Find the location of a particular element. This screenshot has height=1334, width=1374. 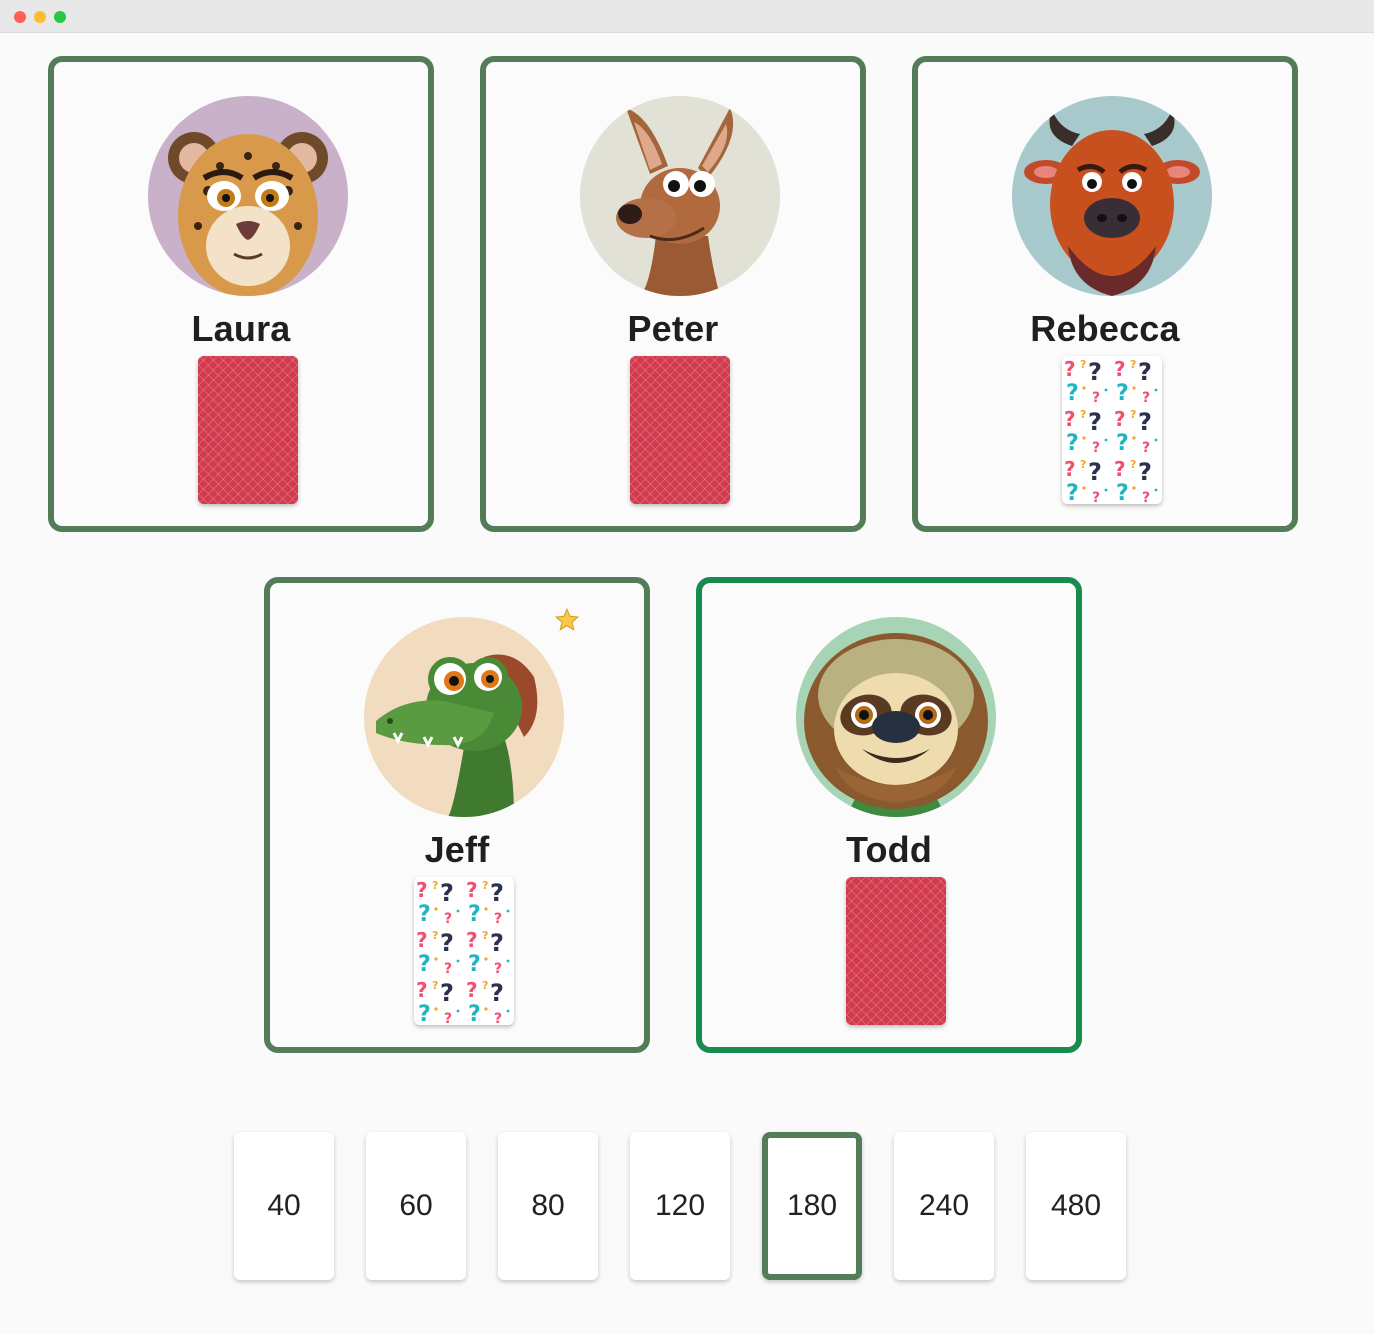

kangaroo-avatar is located at coordinates (680, 196).